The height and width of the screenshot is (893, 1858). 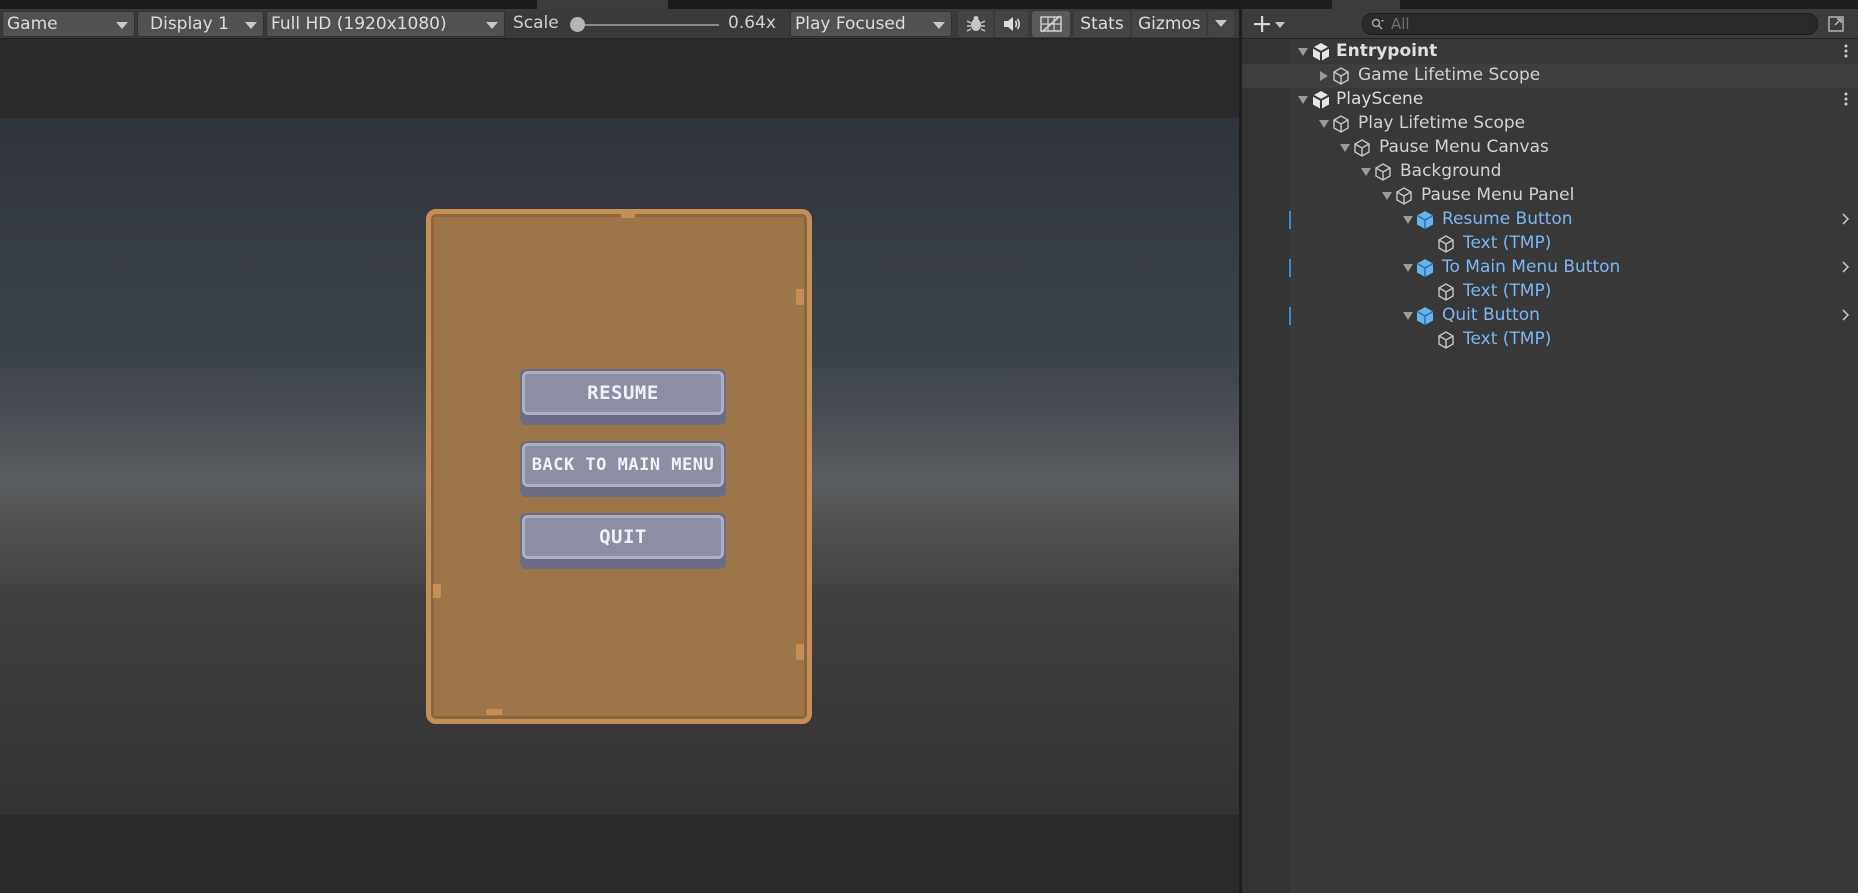 I want to click on hierarchy-item-label: Pause Menu Panel, so click(x=1498, y=195).